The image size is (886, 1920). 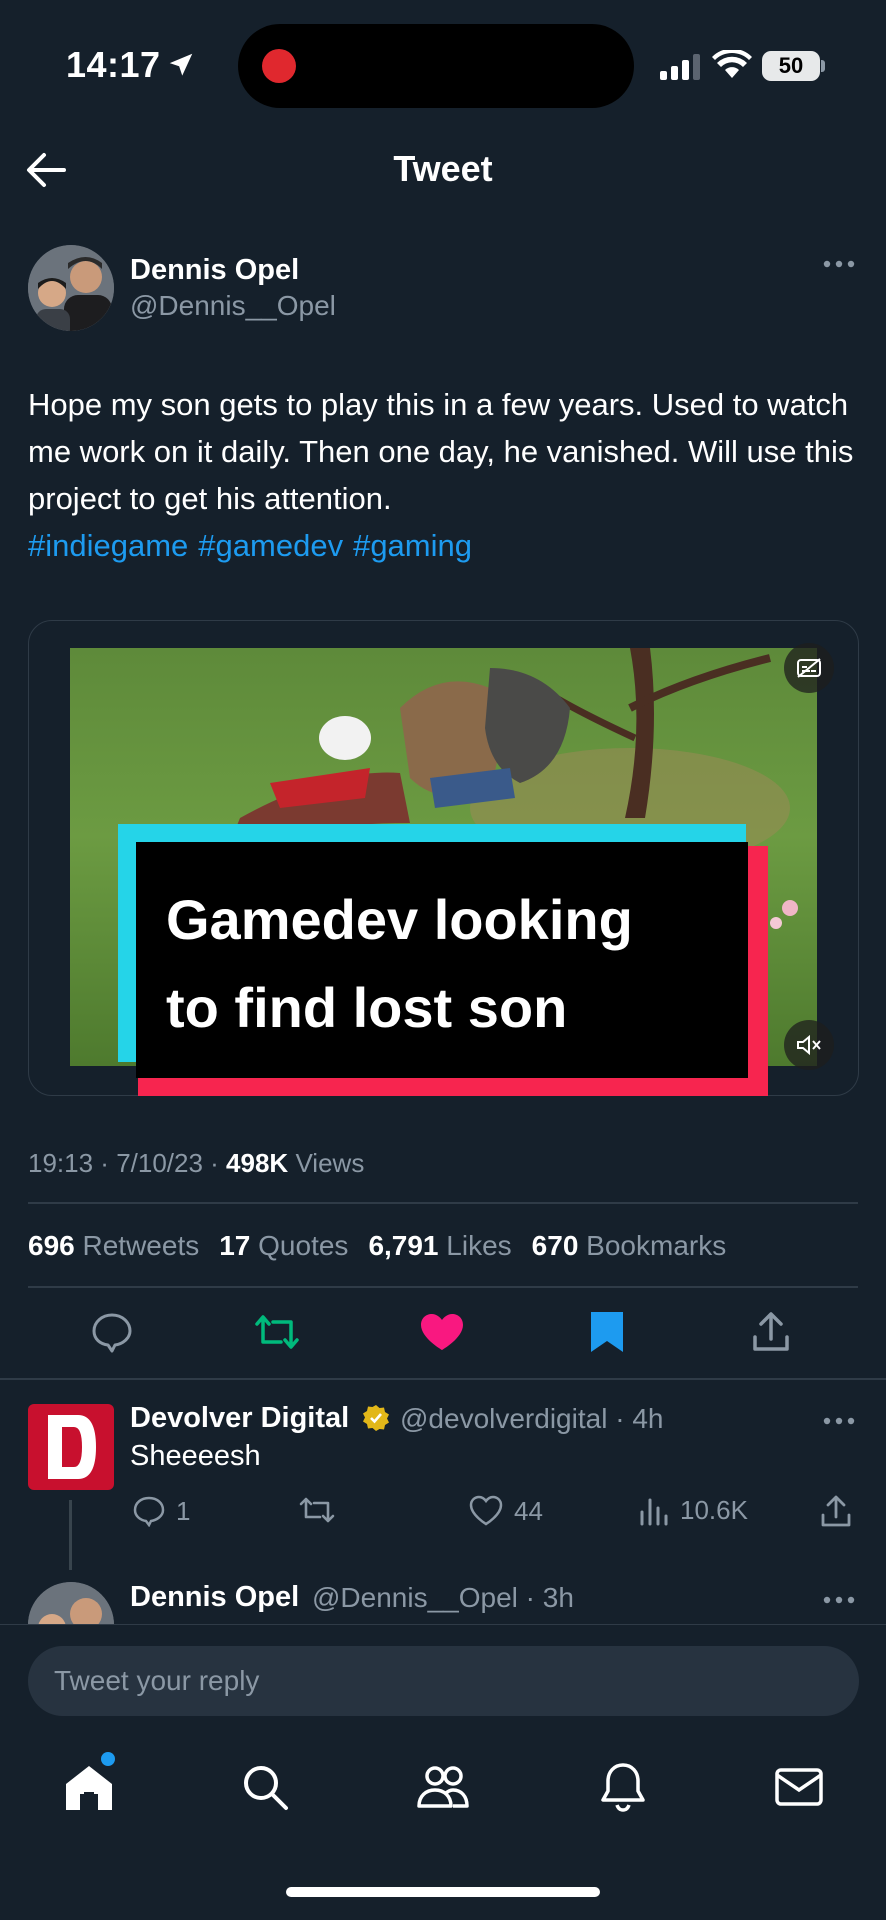 What do you see at coordinates (399, 964) in the screenshot?
I see `video-caption: Gamedev looking to find lost son` at bounding box center [399, 964].